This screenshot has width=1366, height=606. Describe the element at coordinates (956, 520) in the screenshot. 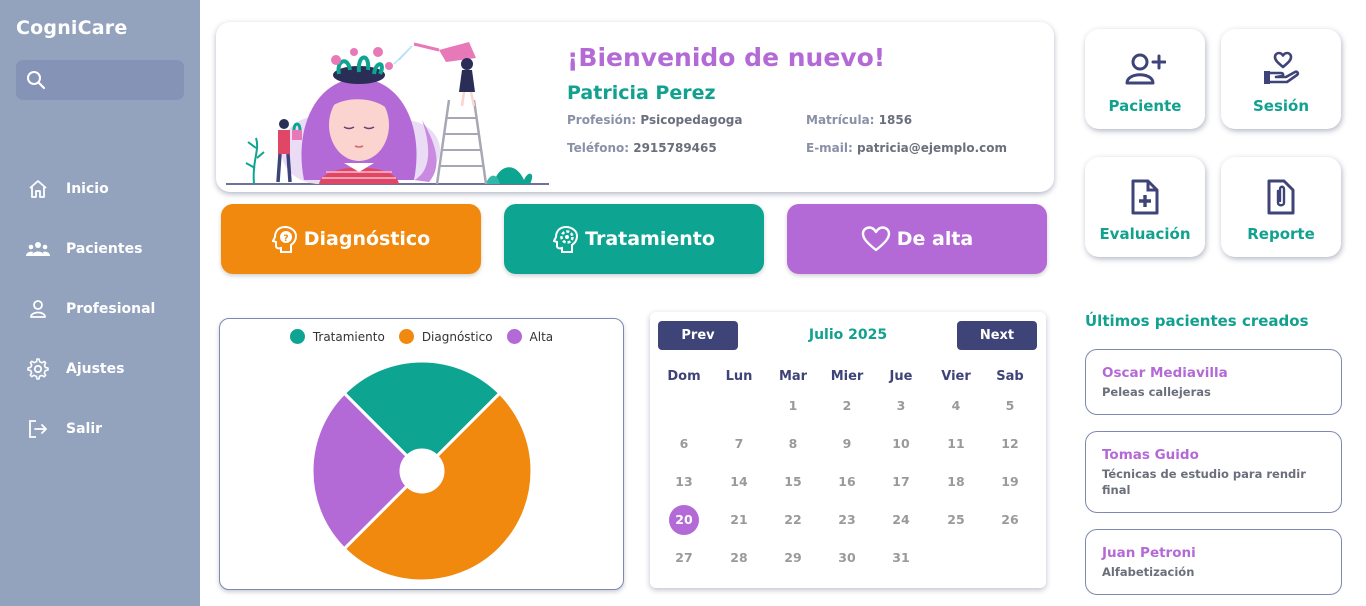

I see `calendar-day: 25` at that location.